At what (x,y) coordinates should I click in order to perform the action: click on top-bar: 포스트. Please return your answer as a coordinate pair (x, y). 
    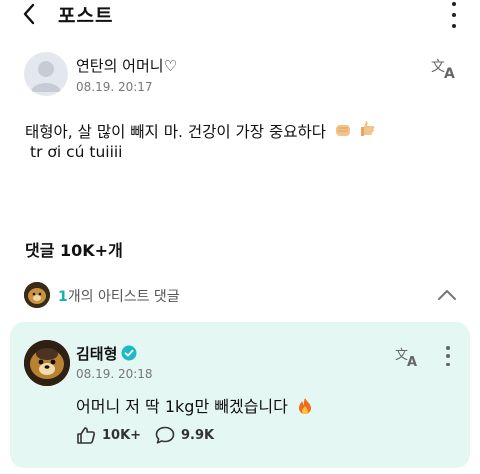
    Looking at the image, I should click on (240, 15).